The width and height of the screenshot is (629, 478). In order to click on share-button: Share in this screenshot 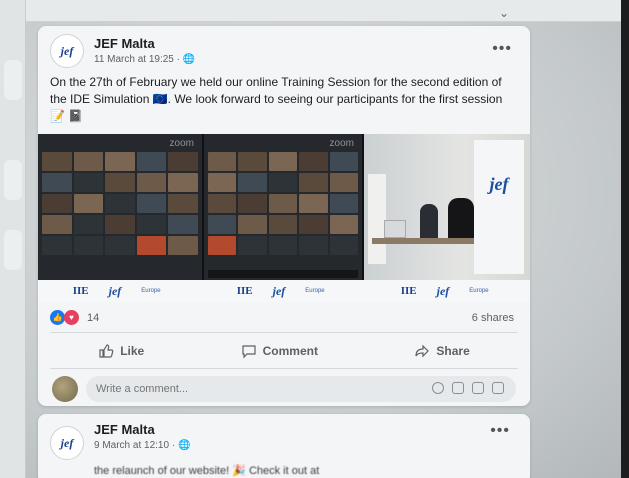, I will do `click(442, 351)`.